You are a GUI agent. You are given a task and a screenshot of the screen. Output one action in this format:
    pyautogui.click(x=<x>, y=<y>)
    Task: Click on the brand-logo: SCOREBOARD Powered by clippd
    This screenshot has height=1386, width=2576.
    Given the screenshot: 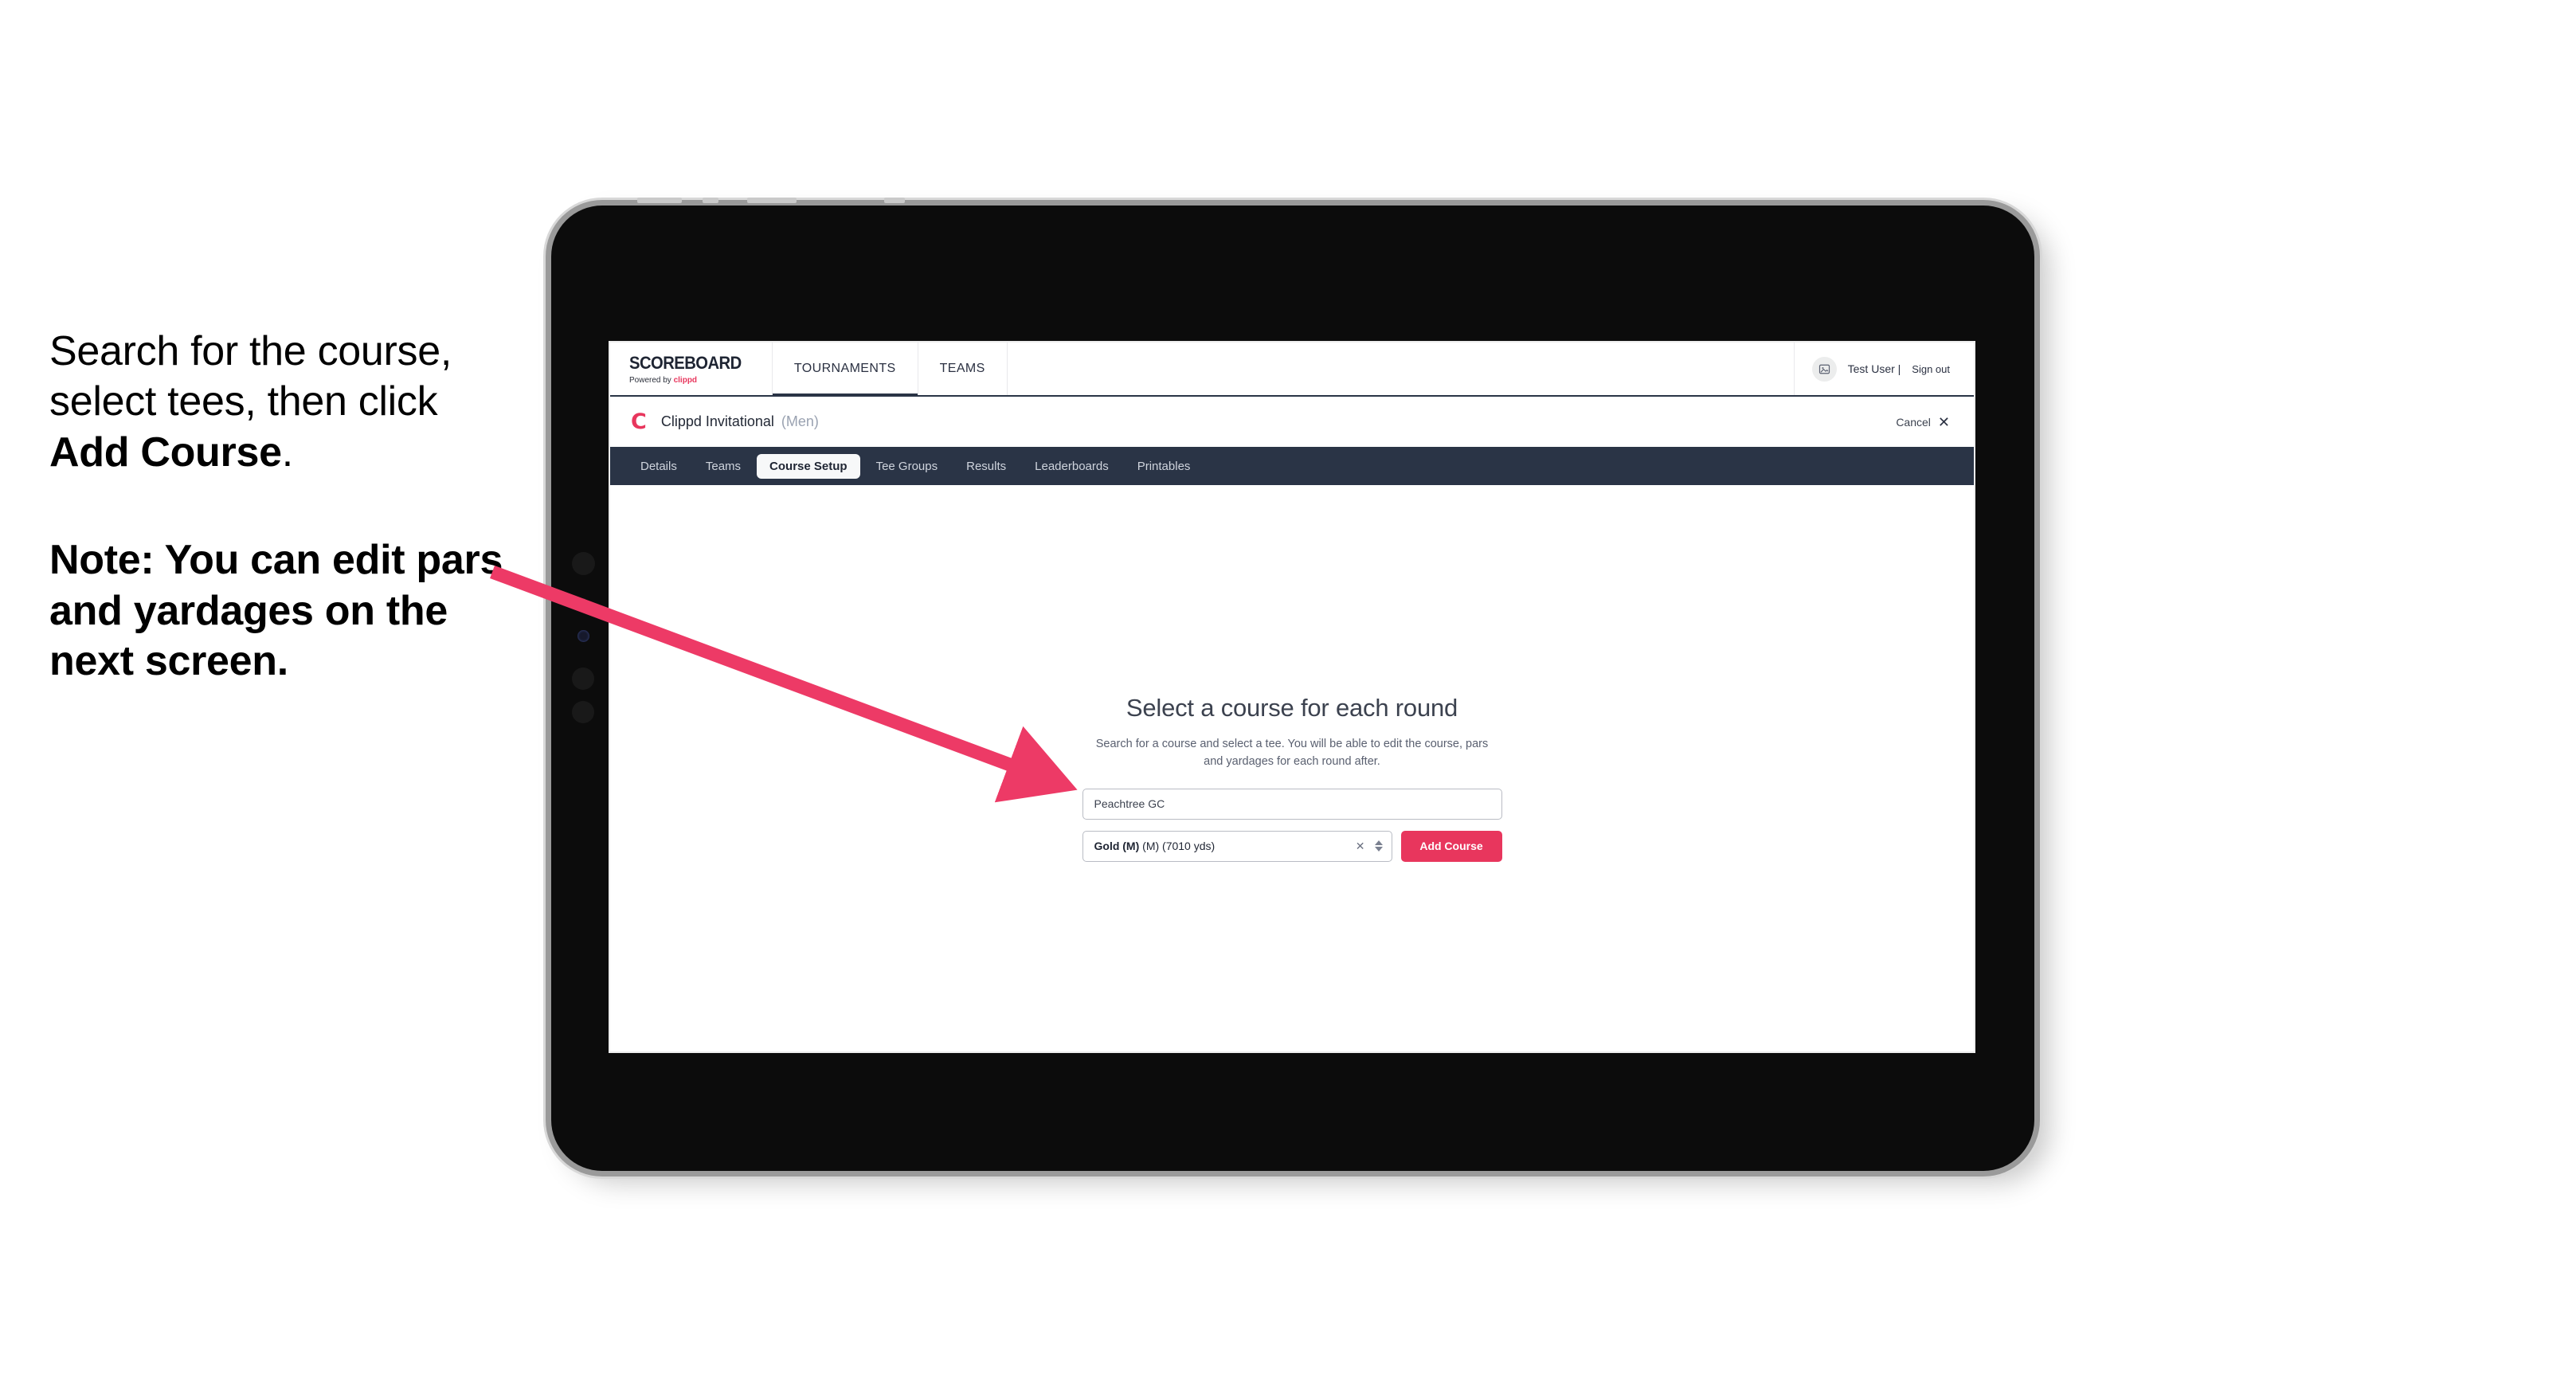 What is the action you would take?
    pyautogui.click(x=691, y=369)
    